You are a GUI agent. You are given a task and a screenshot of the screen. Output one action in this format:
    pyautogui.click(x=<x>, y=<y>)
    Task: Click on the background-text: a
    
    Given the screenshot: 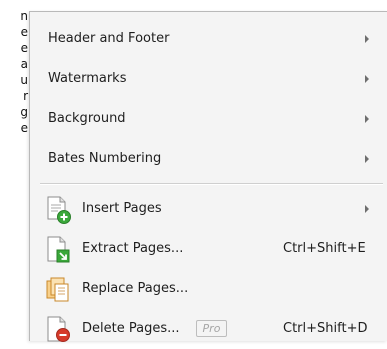 What is the action you would take?
    pyautogui.click(x=24, y=64)
    